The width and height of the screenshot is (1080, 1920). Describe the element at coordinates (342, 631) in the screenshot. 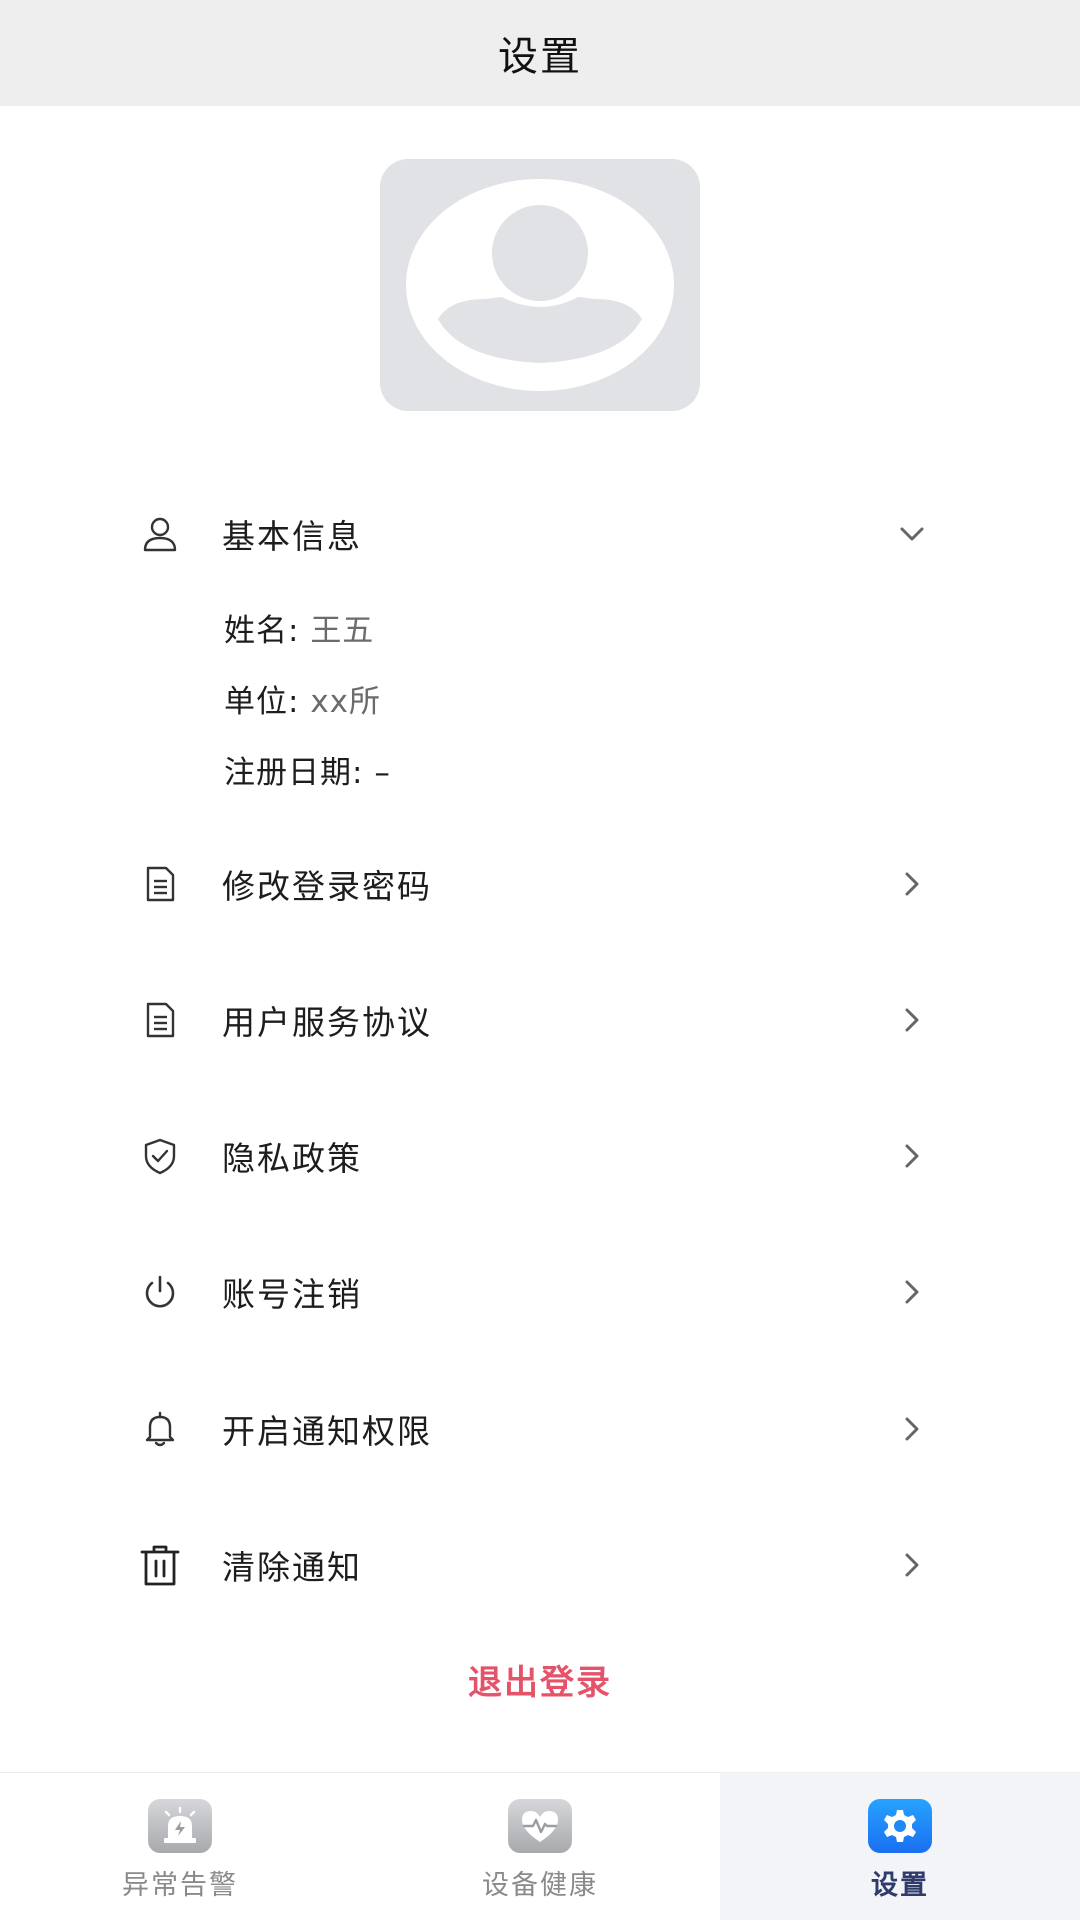

I see `name-value: 王五` at that location.